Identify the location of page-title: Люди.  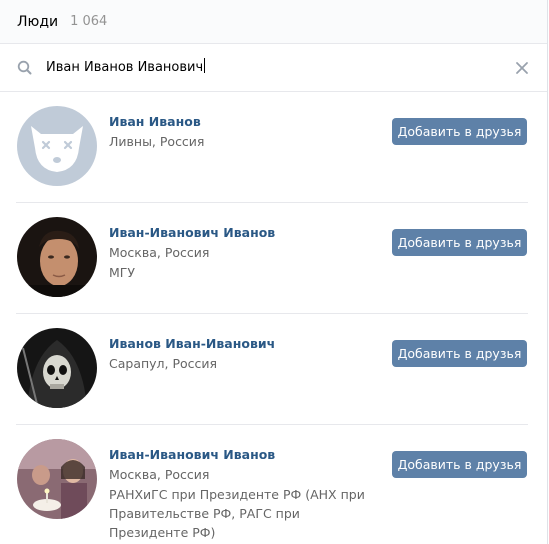
(38, 21).